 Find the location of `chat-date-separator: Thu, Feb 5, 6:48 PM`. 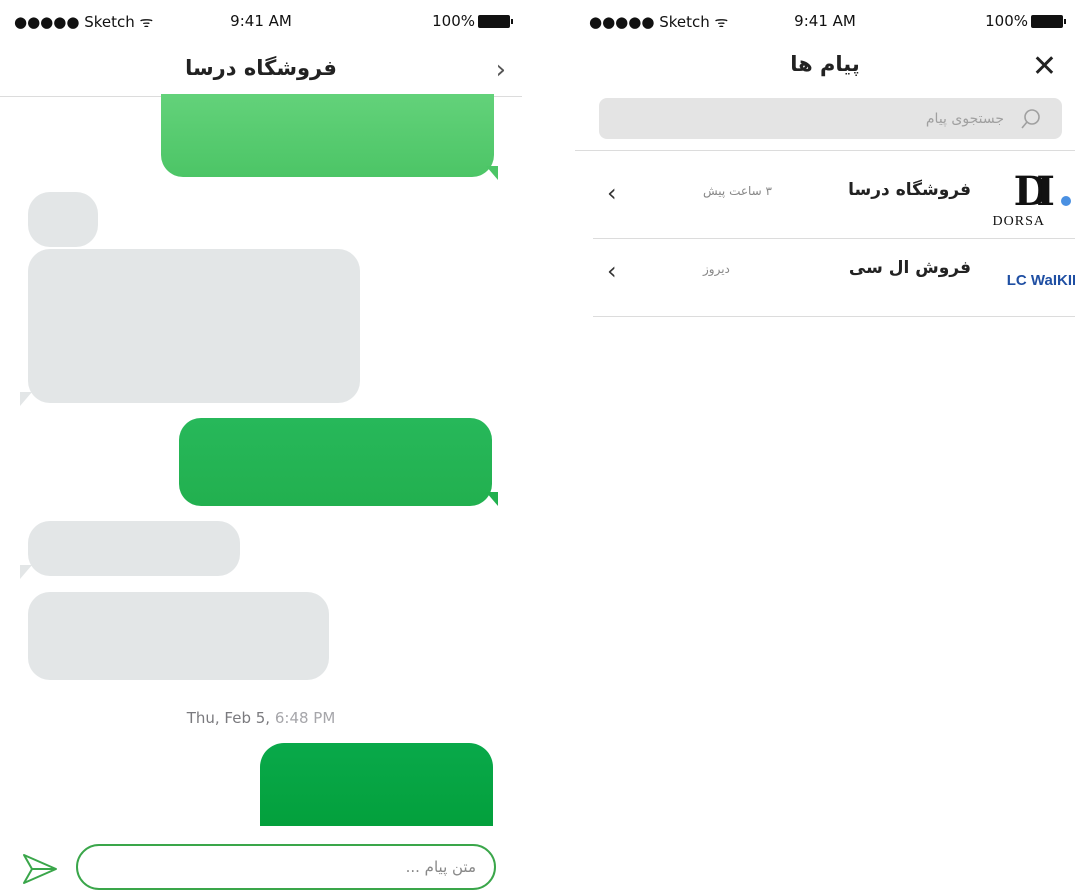

chat-date-separator: Thu, Feb 5, 6:48 PM is located at coordinates (261, 718).